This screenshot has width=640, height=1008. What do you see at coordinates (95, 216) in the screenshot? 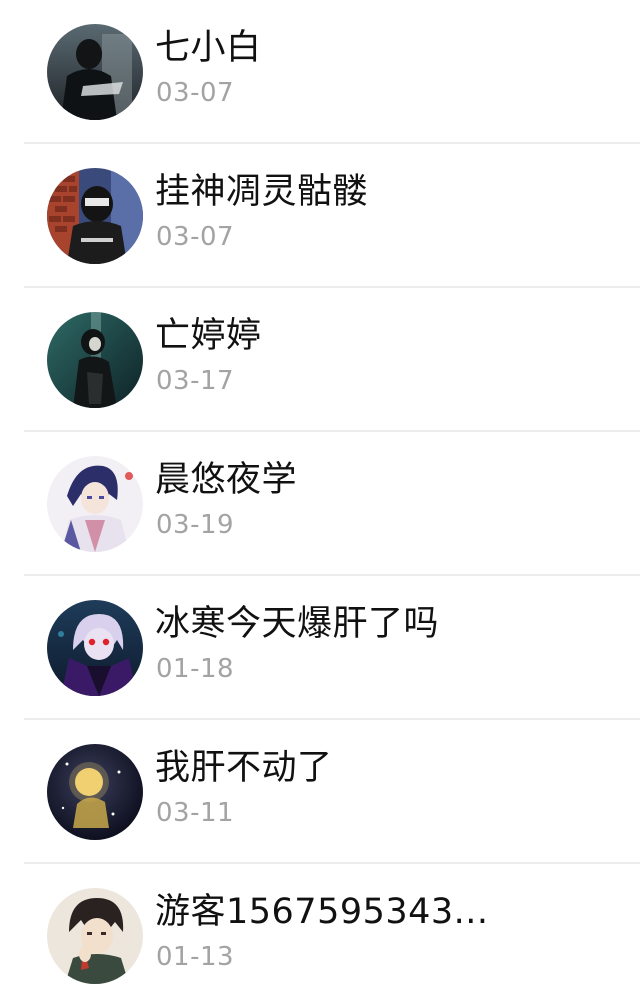
I see `masked-figure-avatar-icon` at bounding box center [95, 216].